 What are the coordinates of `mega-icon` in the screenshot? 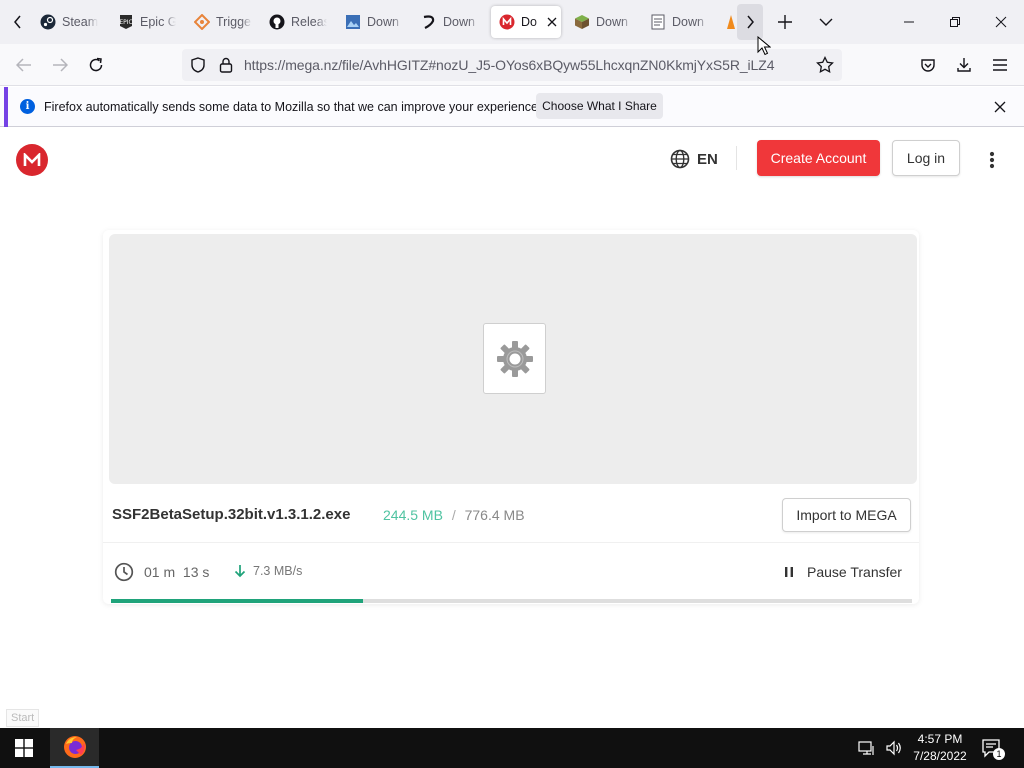 It's located at (507, 22).